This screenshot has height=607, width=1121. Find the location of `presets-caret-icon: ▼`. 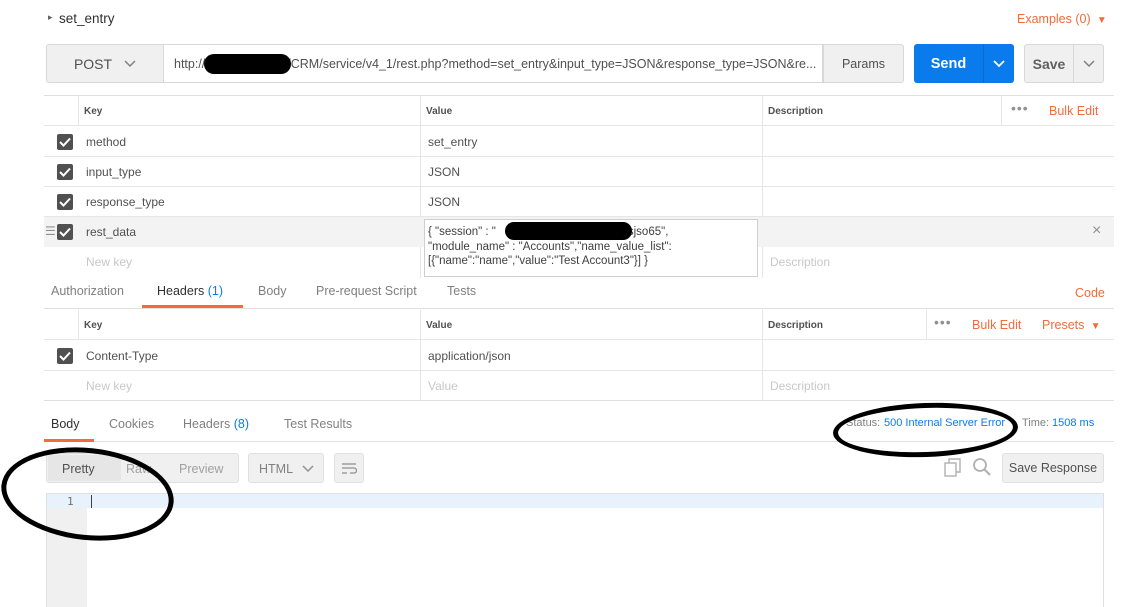

presets-caret-icon: ▼ is located at coordinates (1094, 326).